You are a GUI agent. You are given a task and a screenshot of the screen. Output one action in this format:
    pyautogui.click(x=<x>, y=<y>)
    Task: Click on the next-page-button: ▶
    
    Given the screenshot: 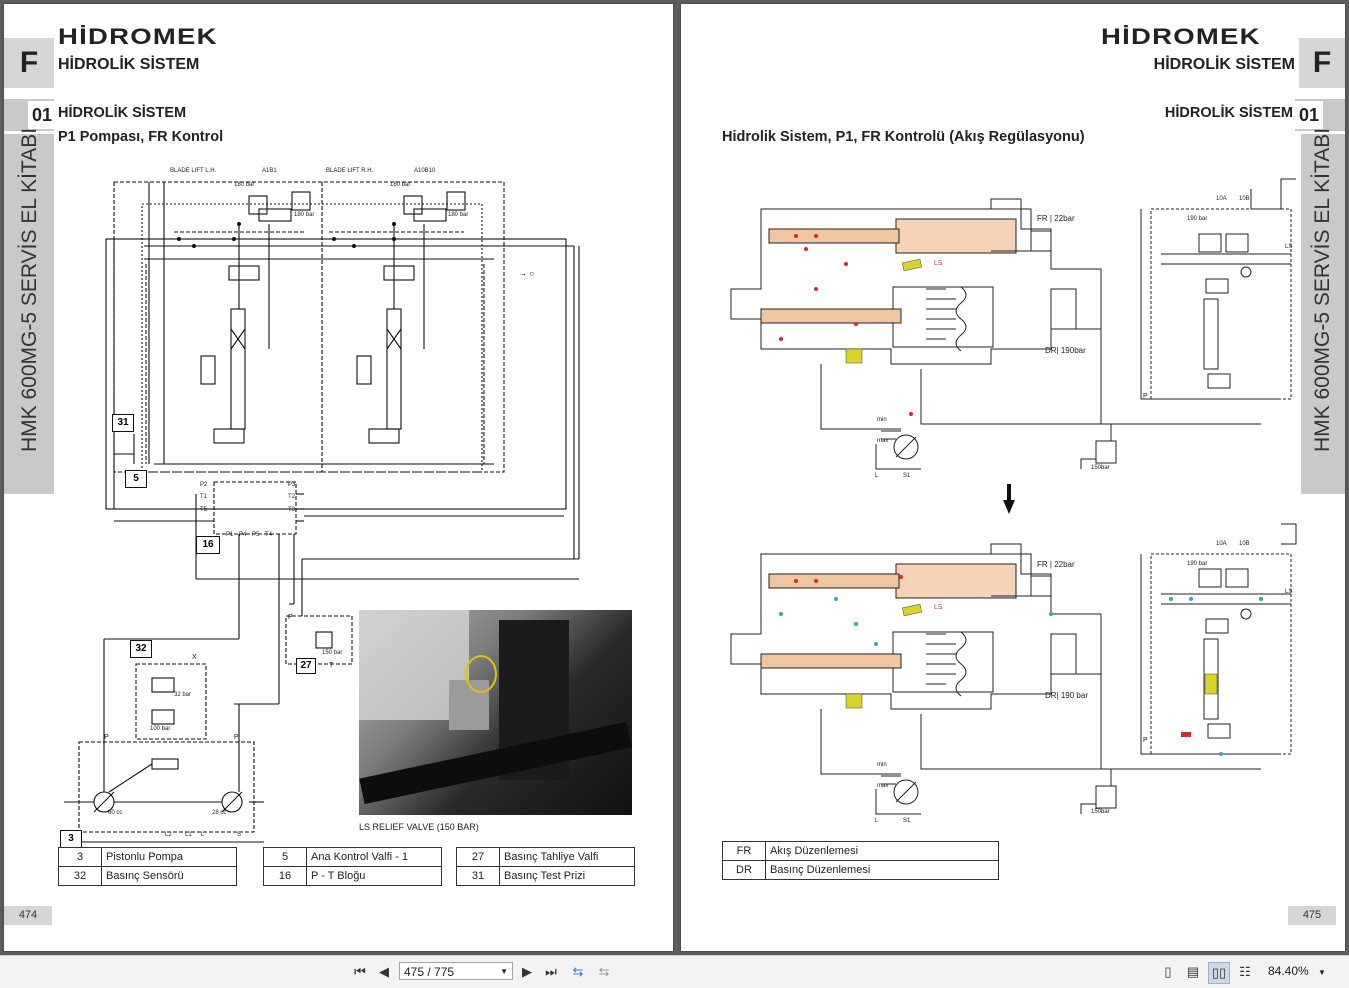 What is the action you would take?
    pyautogui.click(x=527, y=972)
    